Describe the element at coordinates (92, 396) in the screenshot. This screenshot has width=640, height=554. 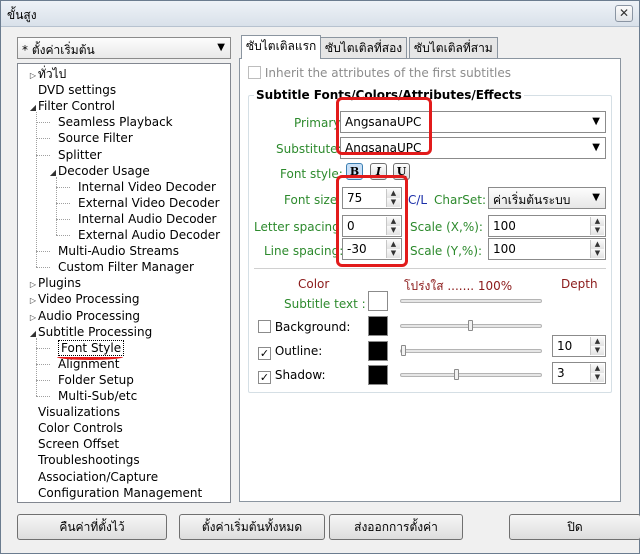
I see `tree-item: Multi-Sub/etc` at that location.